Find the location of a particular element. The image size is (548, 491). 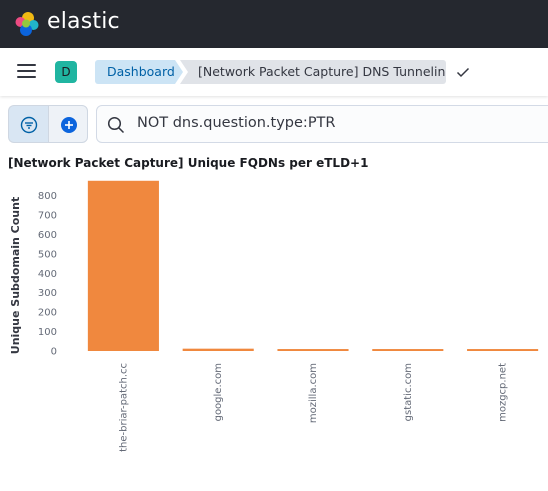

hamburger-menu-icon is located at coordinates (26, 71).